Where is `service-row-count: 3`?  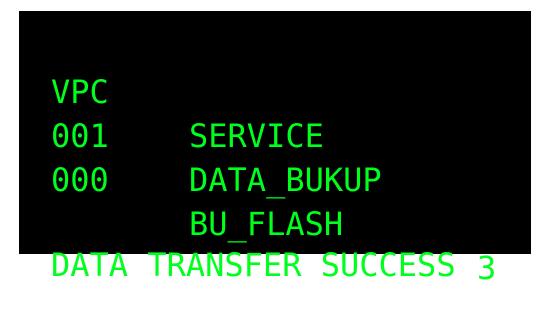
service-row-count: 3 is located at coordinates (487, 268).